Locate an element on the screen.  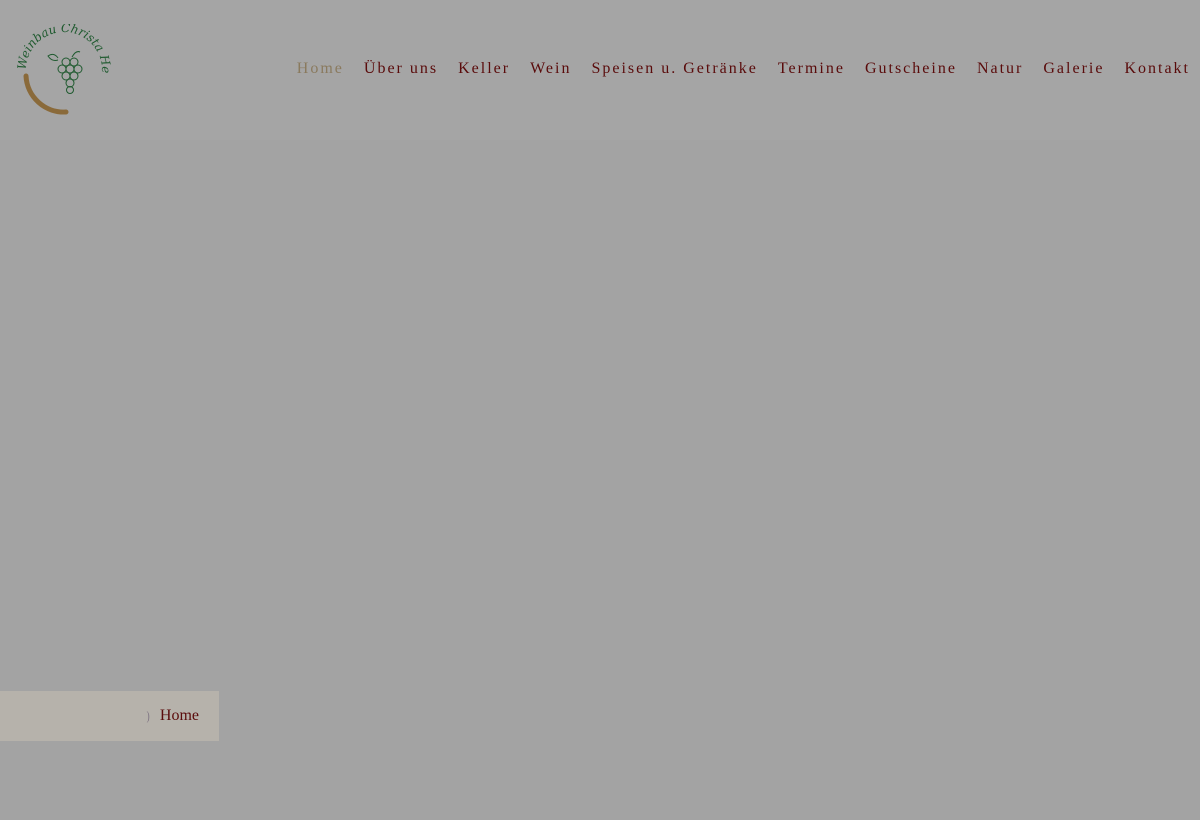
nav-item-gutscheine: Gutscheine is located at coordinates (911, 69).